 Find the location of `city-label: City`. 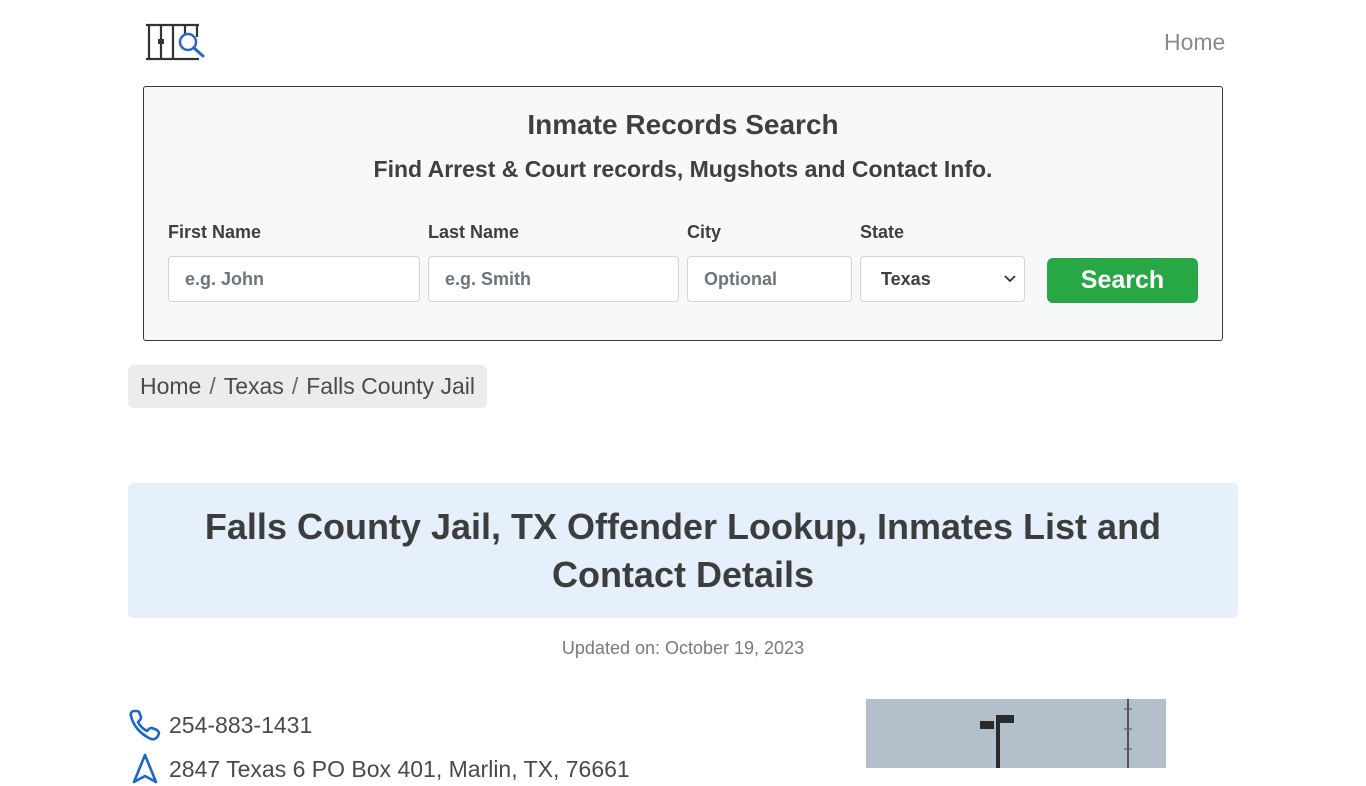

city-label: City is located at coordinates (704, 232).